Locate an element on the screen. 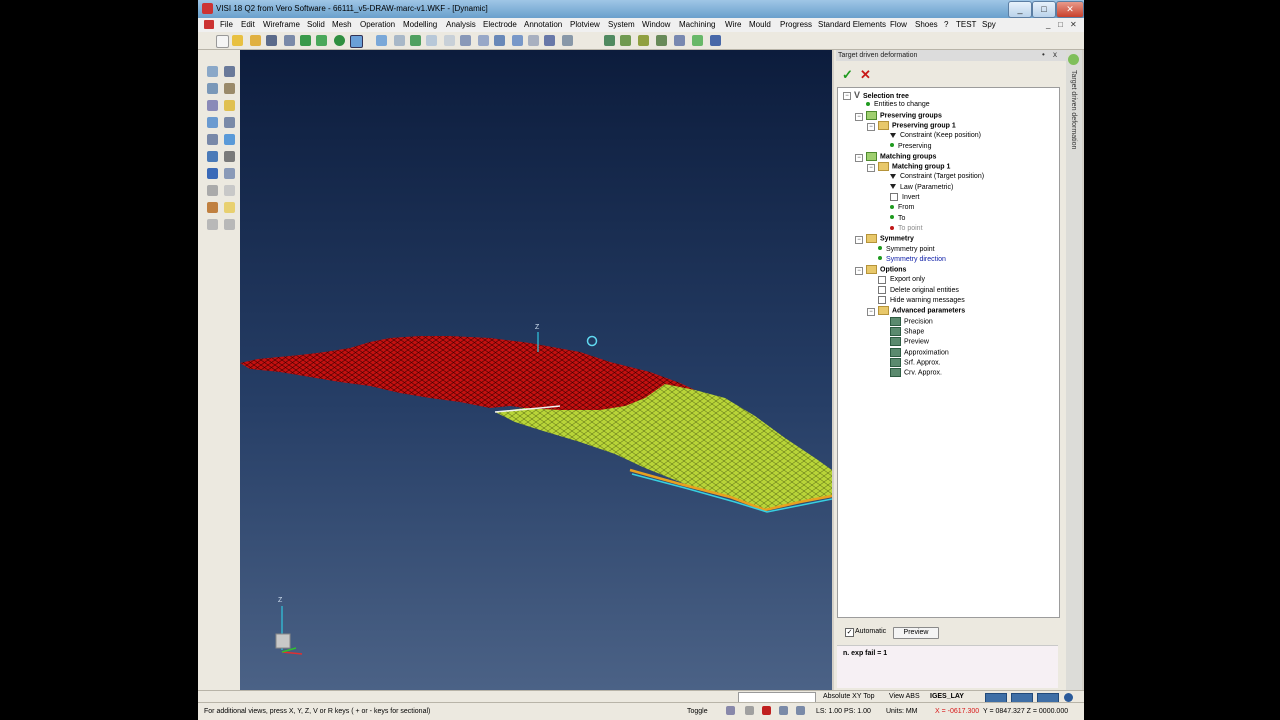  menu-analysis: Analysis is located at coordinates (461, 24).